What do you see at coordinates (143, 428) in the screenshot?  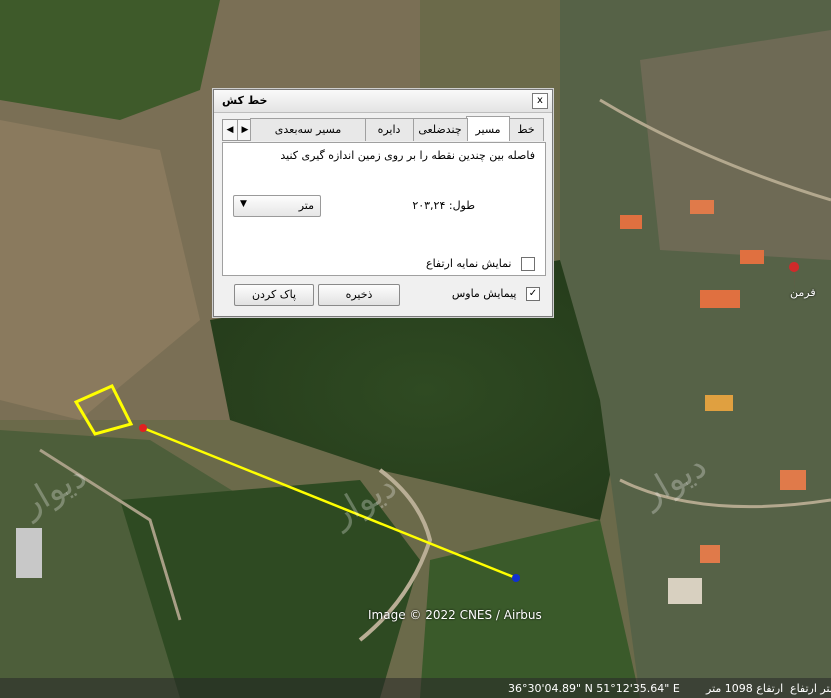 I see `path-start-point` at bounding box center [143, 428].